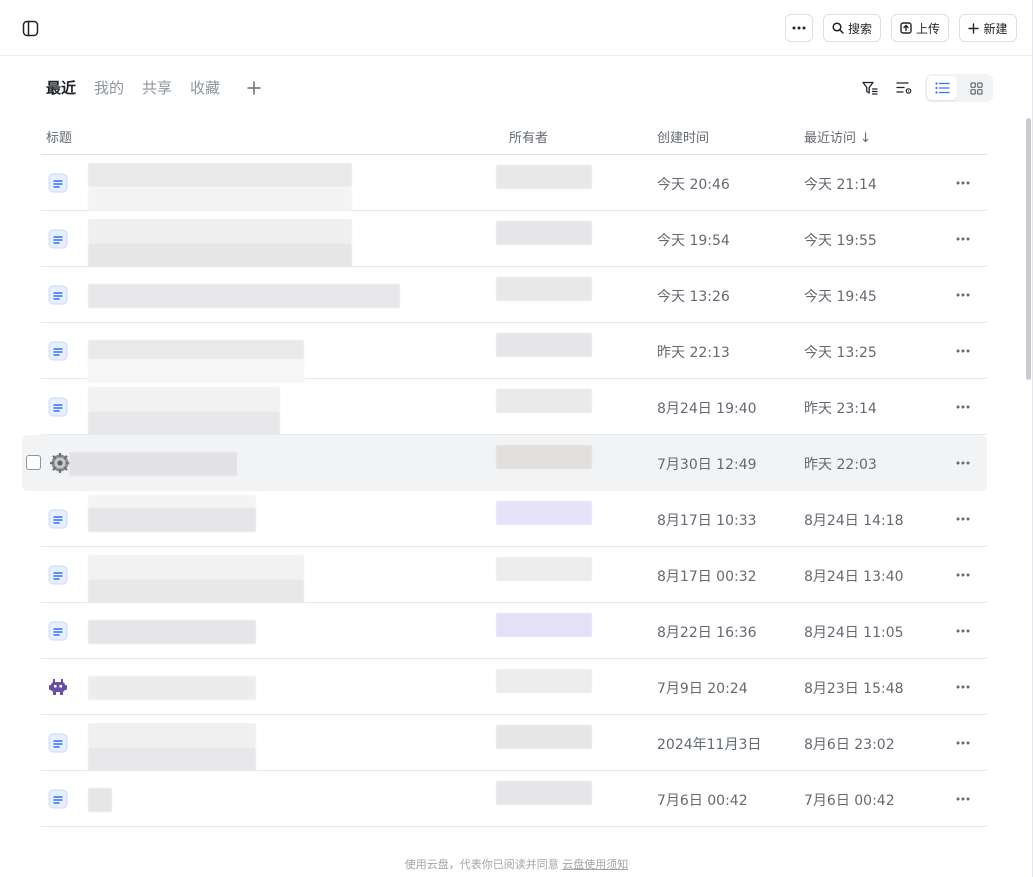 The image size is (1033, 877). What do you see at coordinates (516, 28) in the screenshot?
I see `top-bar: 搜索 上传 新建` at bounding box center [516, 28].